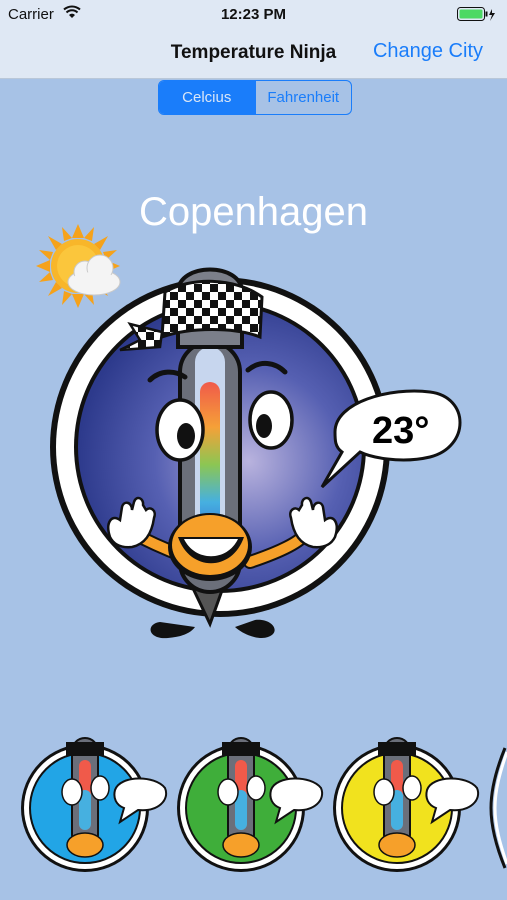  Describe the element at coordinates (253, 54) in the screenshot. I see `navigation-bar: Temperature Ninja Change City` at that location.